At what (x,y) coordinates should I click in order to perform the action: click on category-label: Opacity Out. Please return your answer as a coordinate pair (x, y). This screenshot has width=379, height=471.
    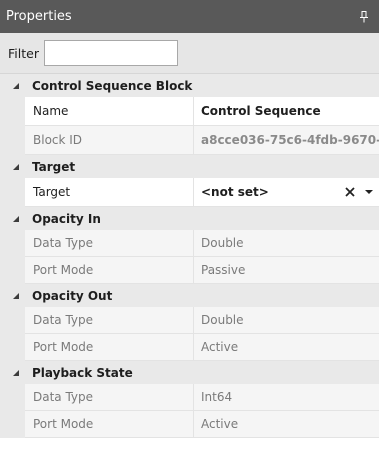
    Looking at the image, I should click on (72, 295).